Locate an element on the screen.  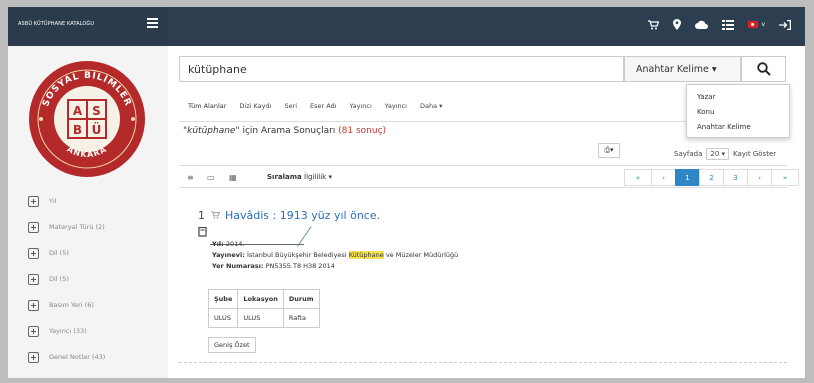
per-page-control: Sayfada 20 ▾ Kayıt Göster is located at coordinates (725, 154).